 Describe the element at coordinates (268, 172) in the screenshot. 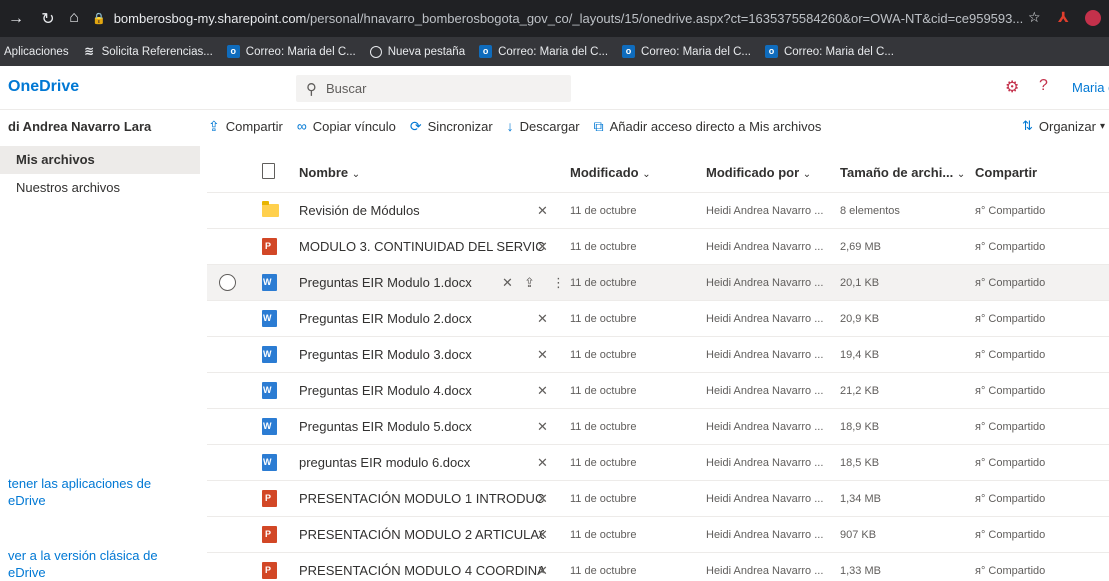

I see `file-type-header-icon` at that location.